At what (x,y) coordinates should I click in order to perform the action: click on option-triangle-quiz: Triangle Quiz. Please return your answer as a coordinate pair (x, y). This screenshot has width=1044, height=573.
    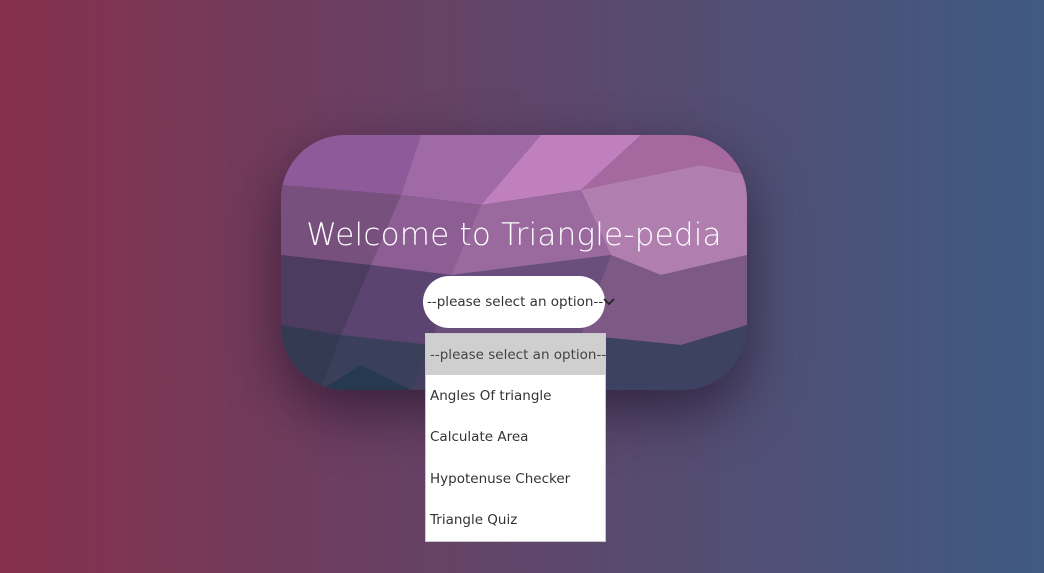
    Looking at the image, I should click on (515, 520).